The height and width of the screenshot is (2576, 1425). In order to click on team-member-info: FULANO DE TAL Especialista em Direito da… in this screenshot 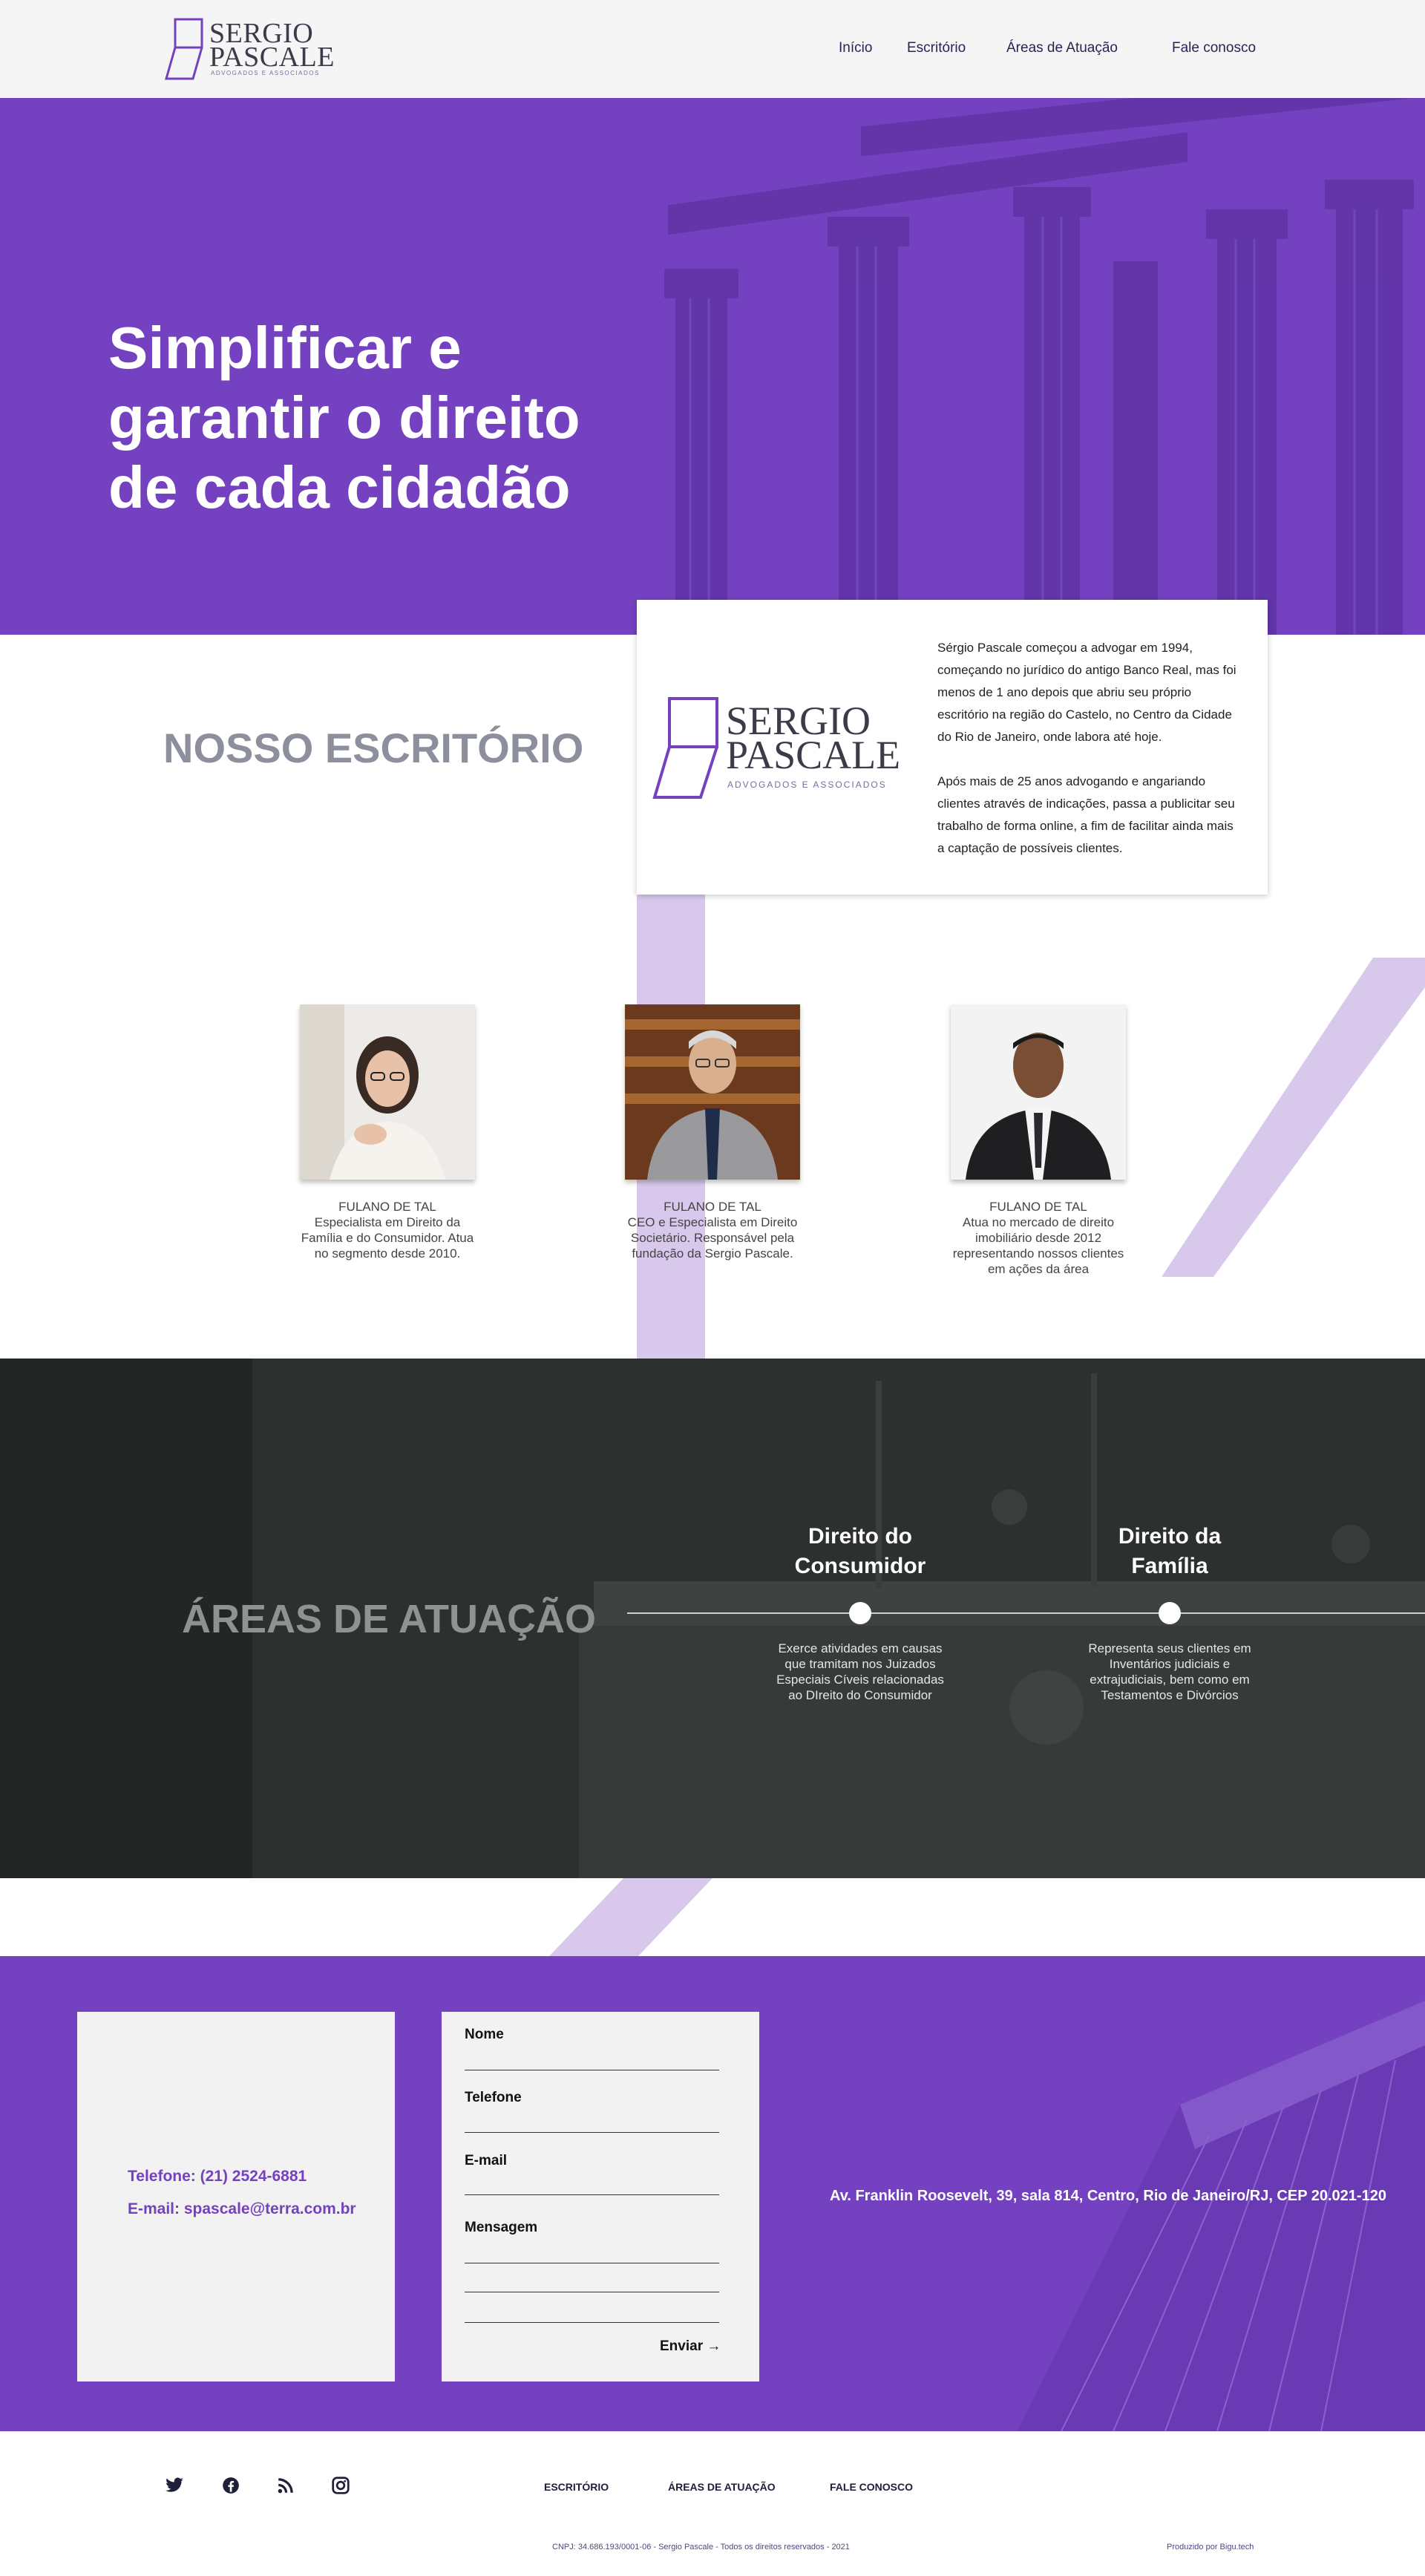, I will do `click(387, 1230)`.